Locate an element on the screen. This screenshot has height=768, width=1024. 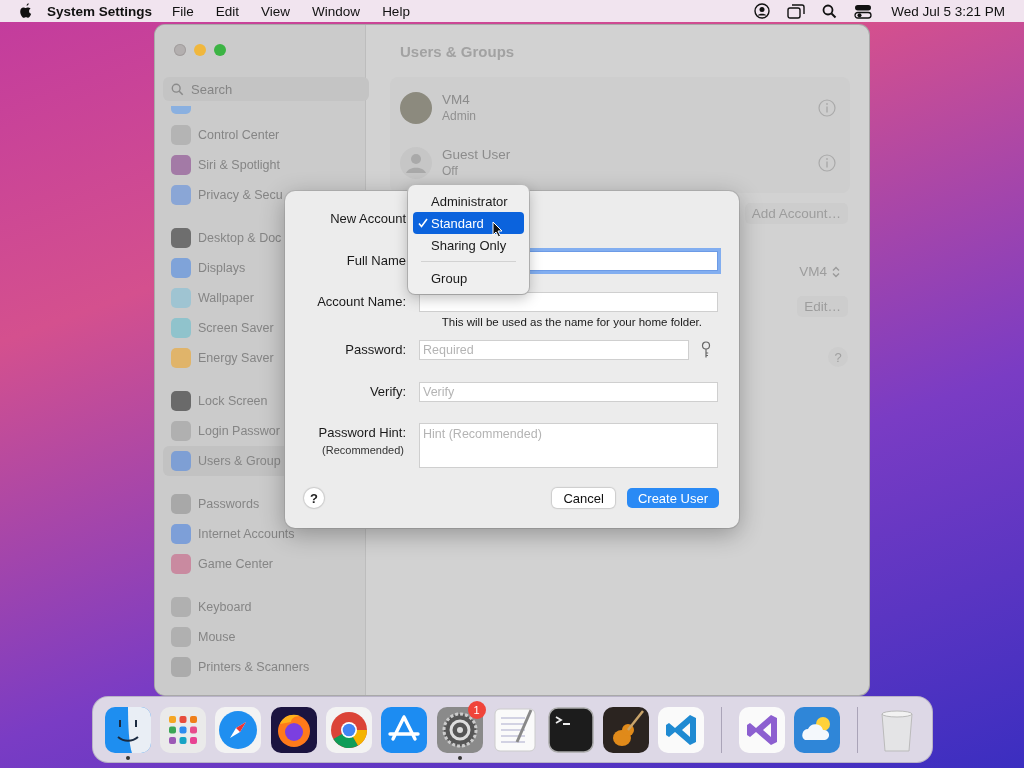
field-label: Full Name is located at coordinates (376, 261).